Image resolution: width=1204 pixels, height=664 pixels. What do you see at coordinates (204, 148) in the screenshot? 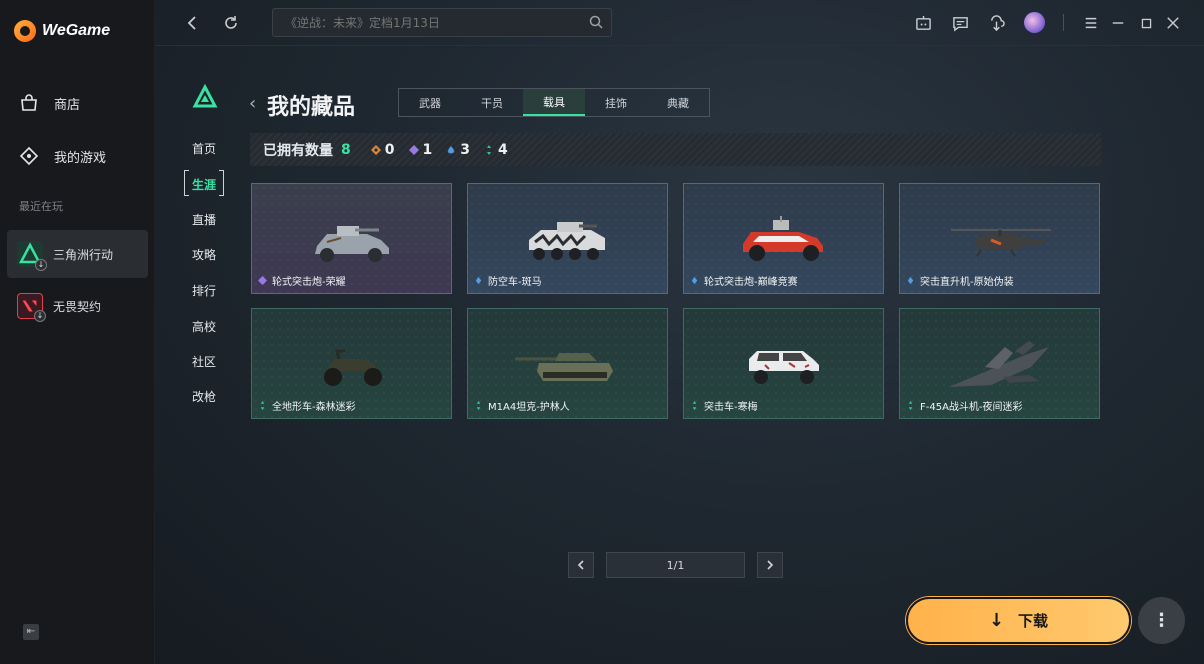
I see `game-nav-home: 首页` at bounding box center [204, 148].